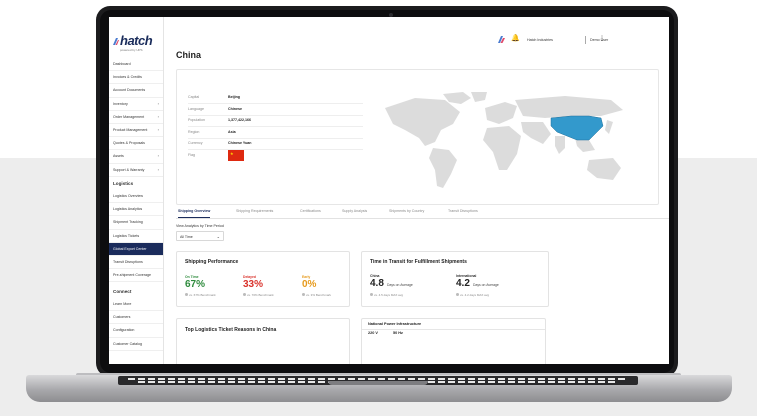 This screenshot has height=416, width=757. I want to click on international-transit-value: 4.2, so click(463, 283).